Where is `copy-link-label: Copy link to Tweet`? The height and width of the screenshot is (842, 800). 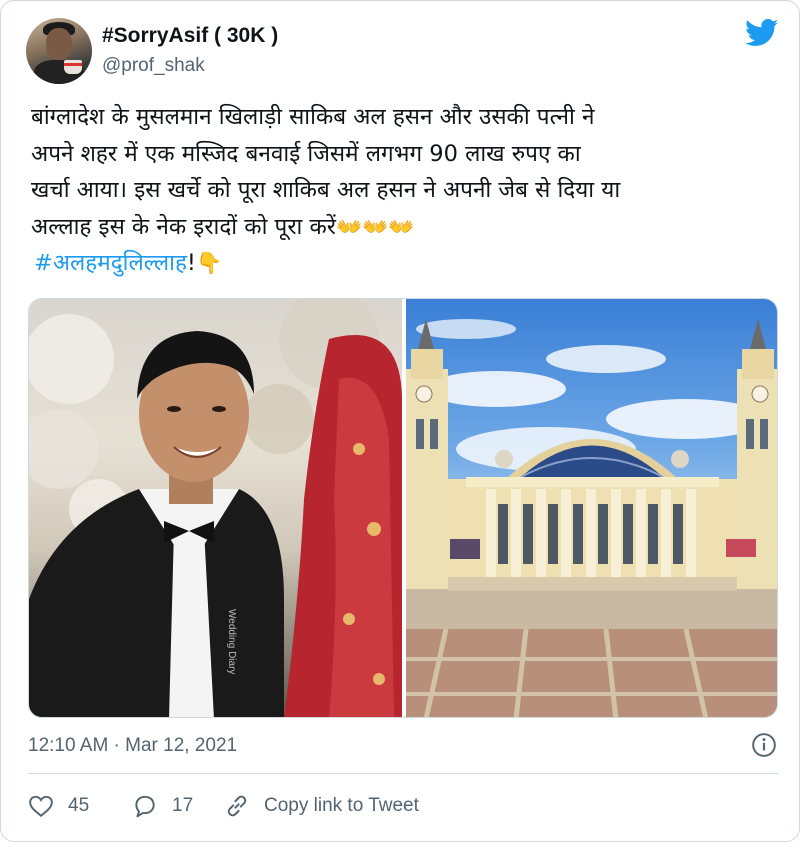 copy-link-label: Copy link to Tweet is located at coordinates (341, 805).